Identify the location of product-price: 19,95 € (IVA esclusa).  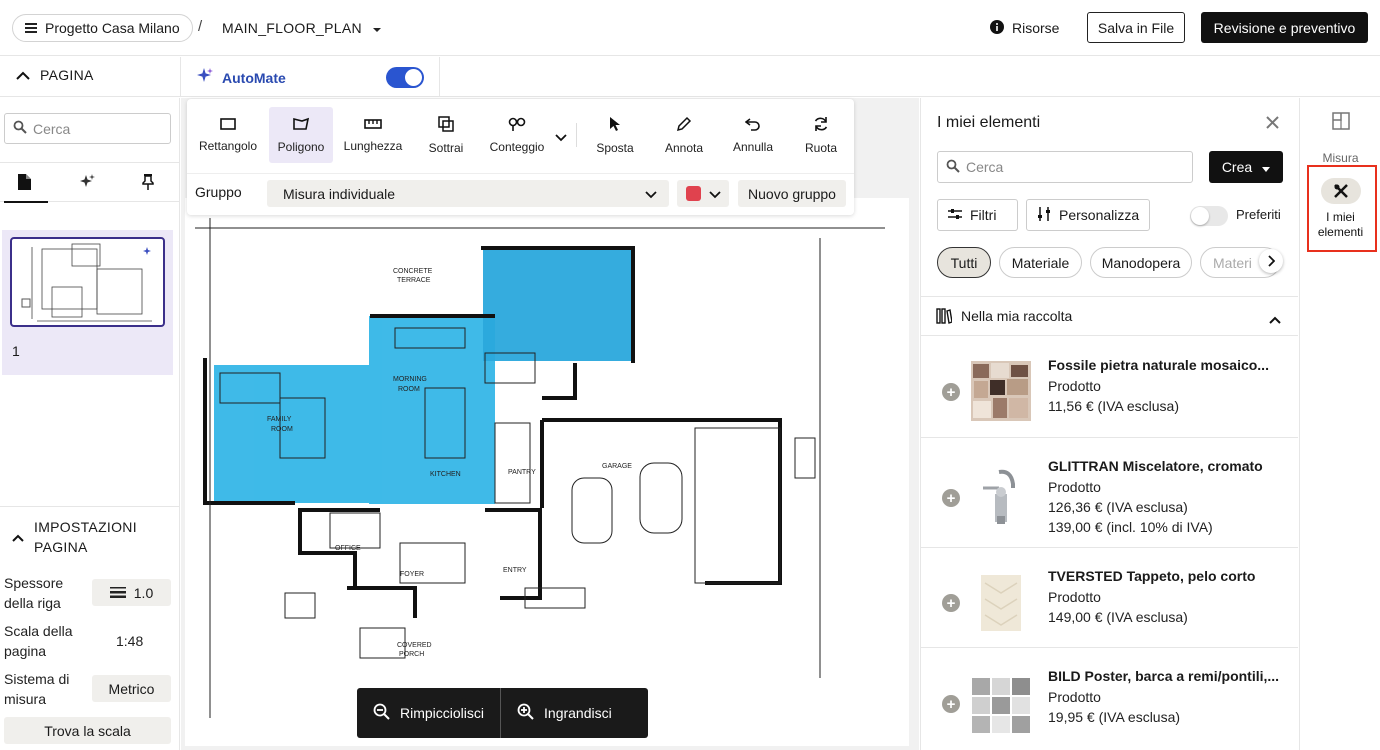
(1114, 717).